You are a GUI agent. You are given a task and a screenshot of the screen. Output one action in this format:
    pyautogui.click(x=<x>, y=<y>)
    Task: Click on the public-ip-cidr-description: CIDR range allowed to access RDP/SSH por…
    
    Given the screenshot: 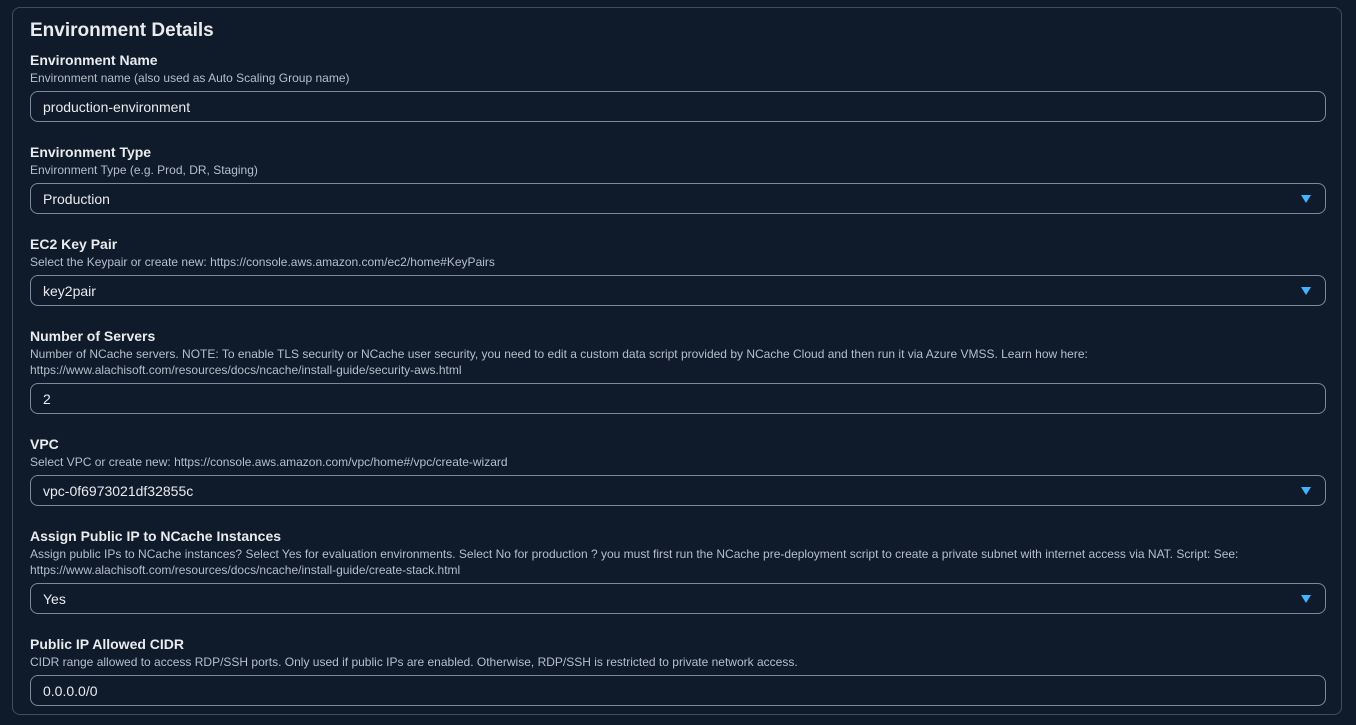 What is the action you would take?
    pyautogui.click(x=414, y=662)
    